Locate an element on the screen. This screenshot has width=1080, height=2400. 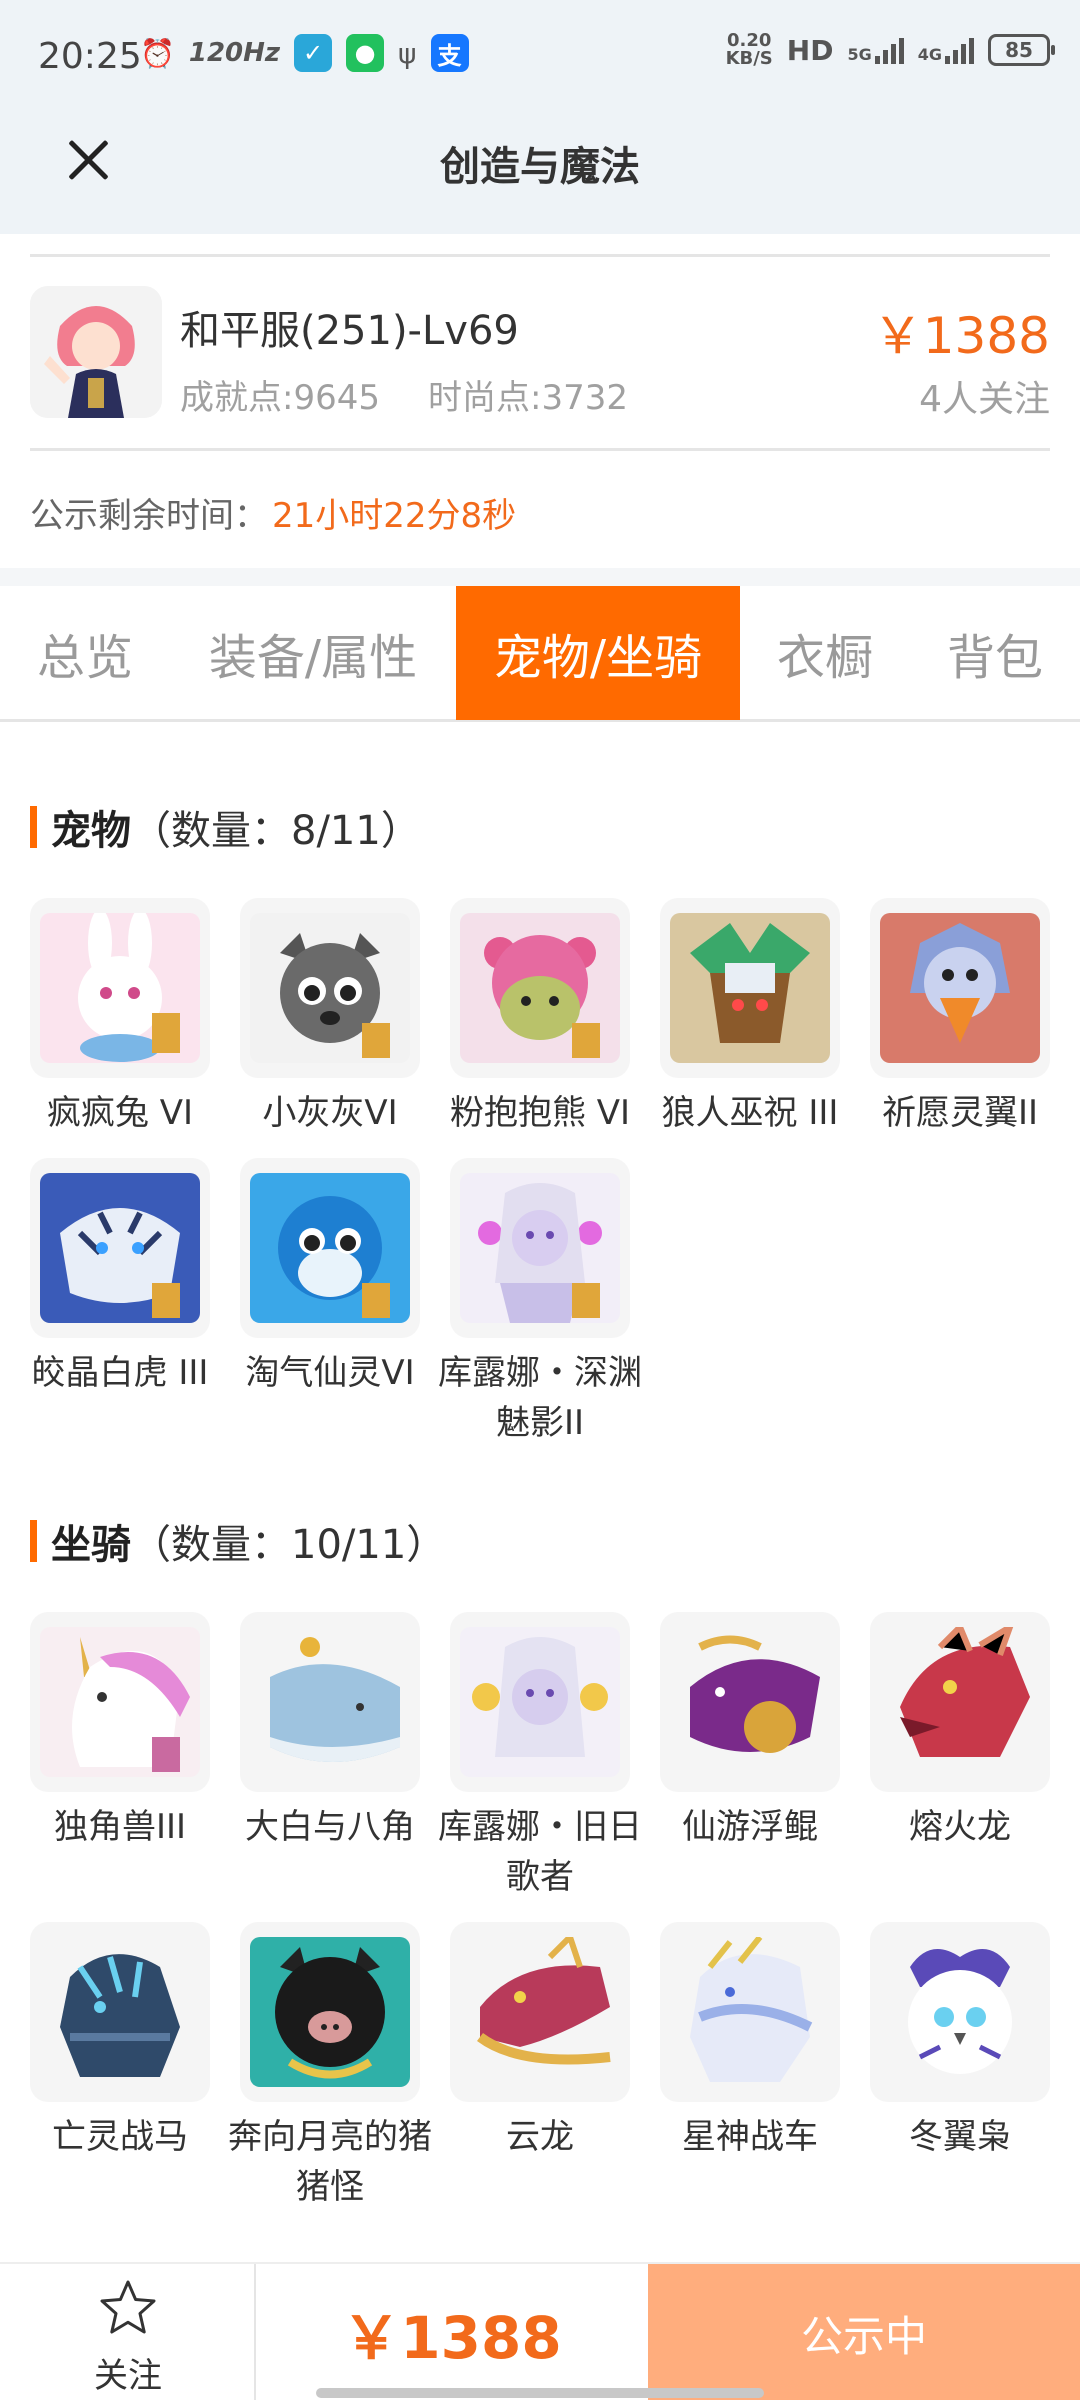
tab-bag: 背包 is located at coordinates (995, 653).